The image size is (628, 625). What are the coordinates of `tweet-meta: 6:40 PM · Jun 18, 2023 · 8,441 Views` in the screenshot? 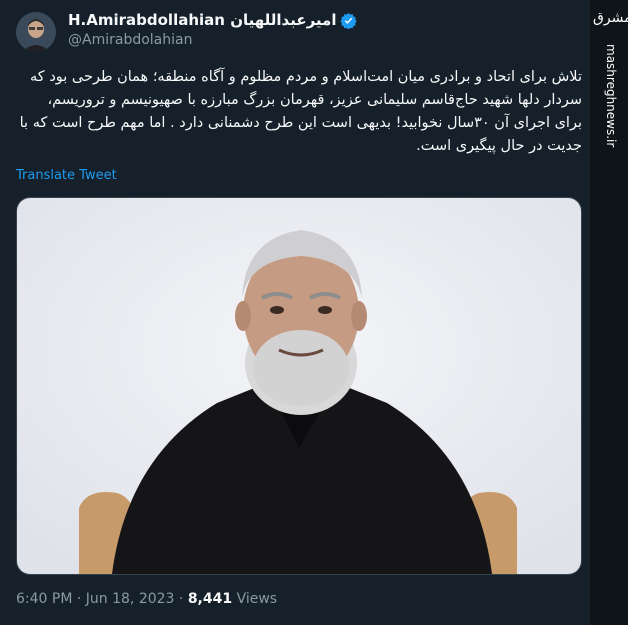 It's located at (146, 599).